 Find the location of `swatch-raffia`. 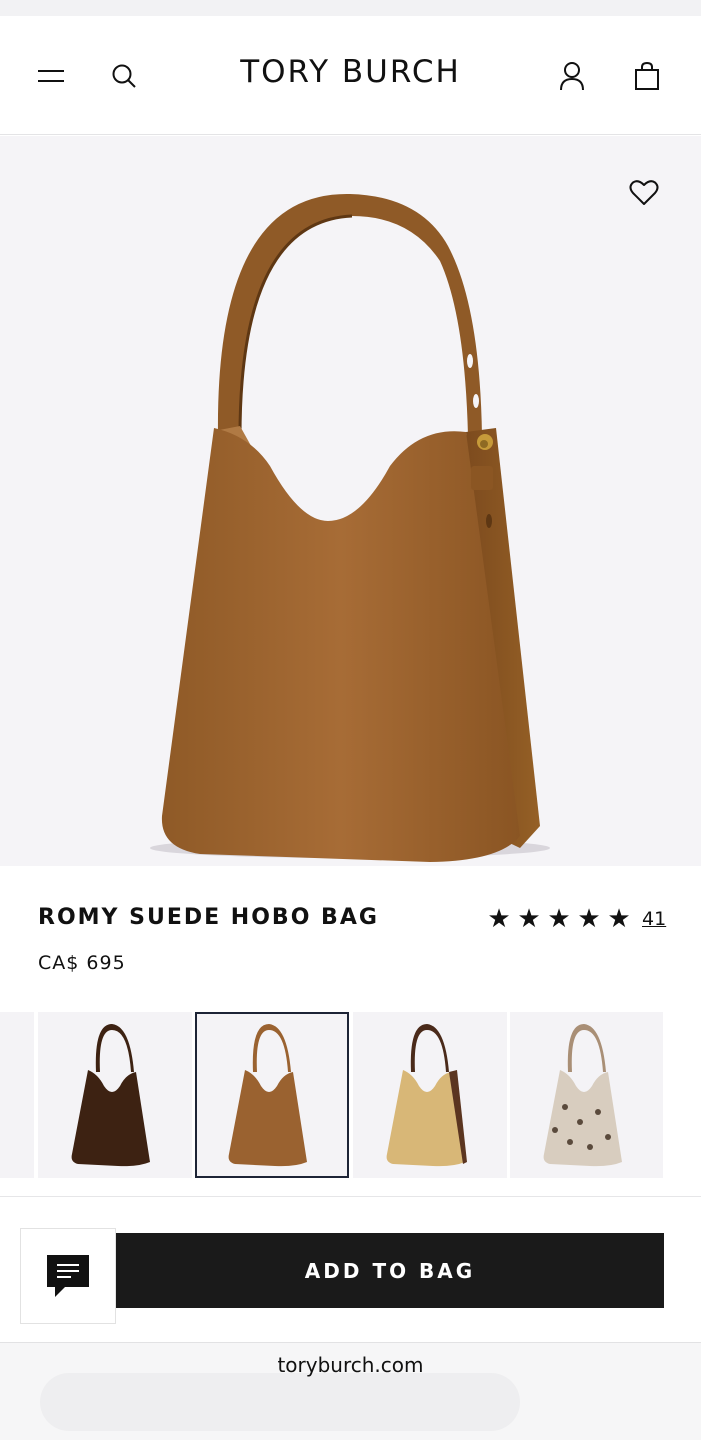

swatch-raffia is located at coordinates (430, 1095).